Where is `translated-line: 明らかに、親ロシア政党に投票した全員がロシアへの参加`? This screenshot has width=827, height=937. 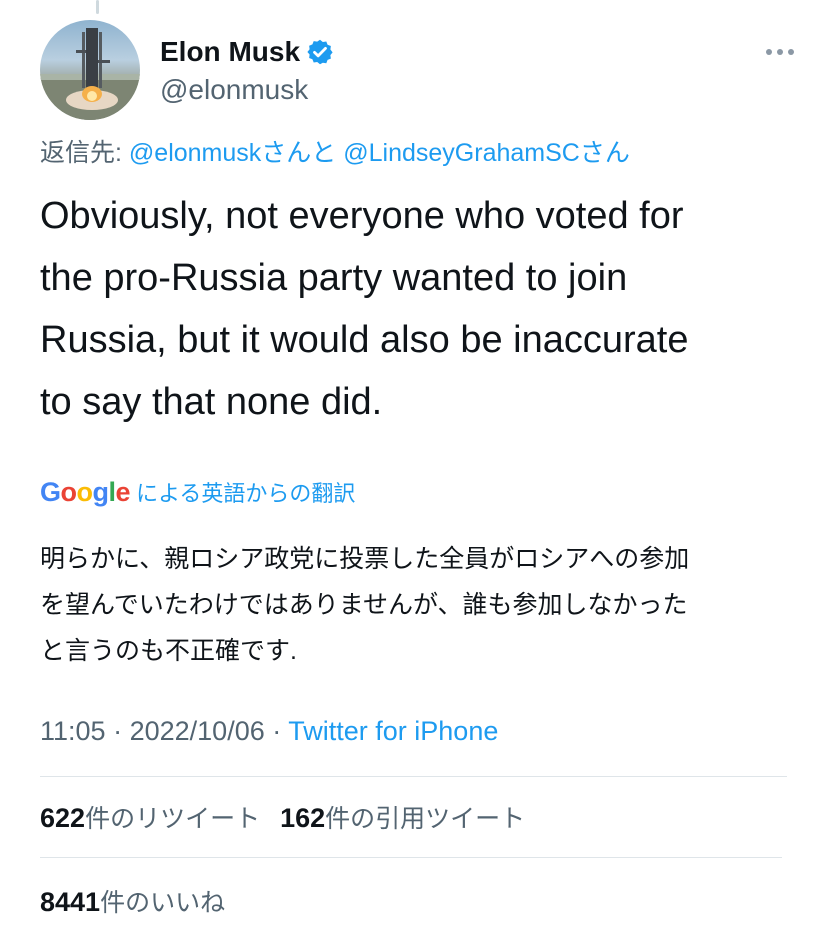
translated-line: 明らかに、親ロシア政党に投票した全員がロシアへの参加 is located at coordinates (365, 559).